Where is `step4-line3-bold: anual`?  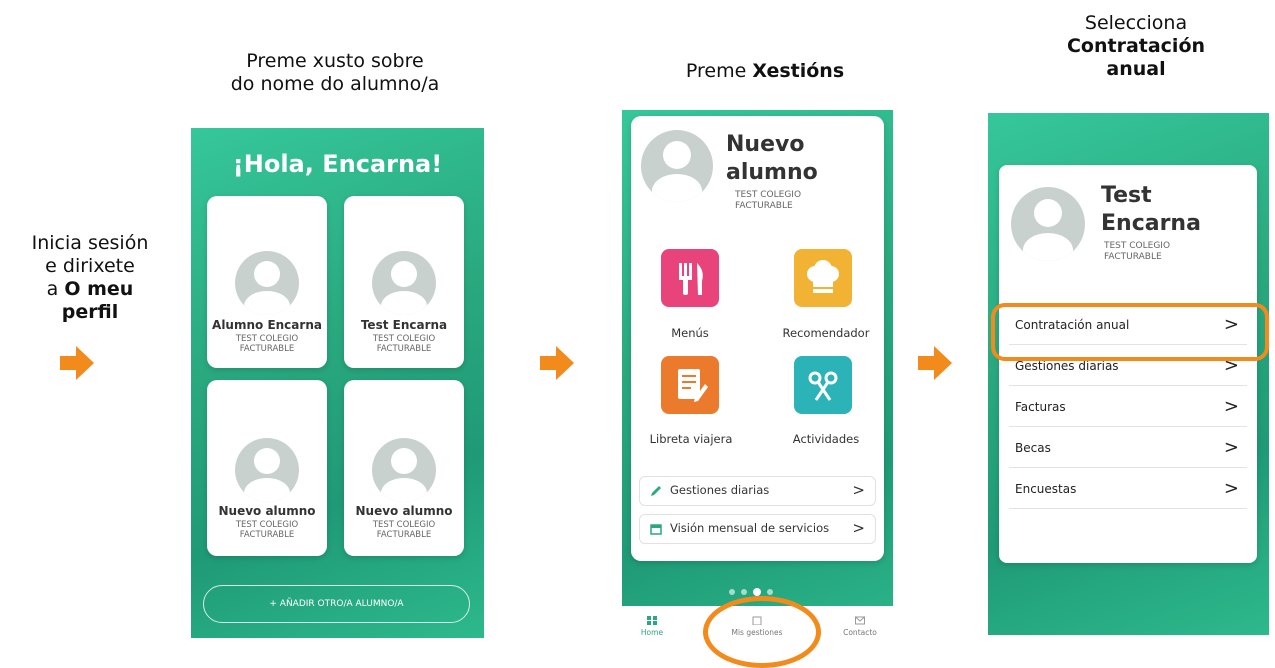 step4-line3-bold: anual is located at coordinates (1136, 69).